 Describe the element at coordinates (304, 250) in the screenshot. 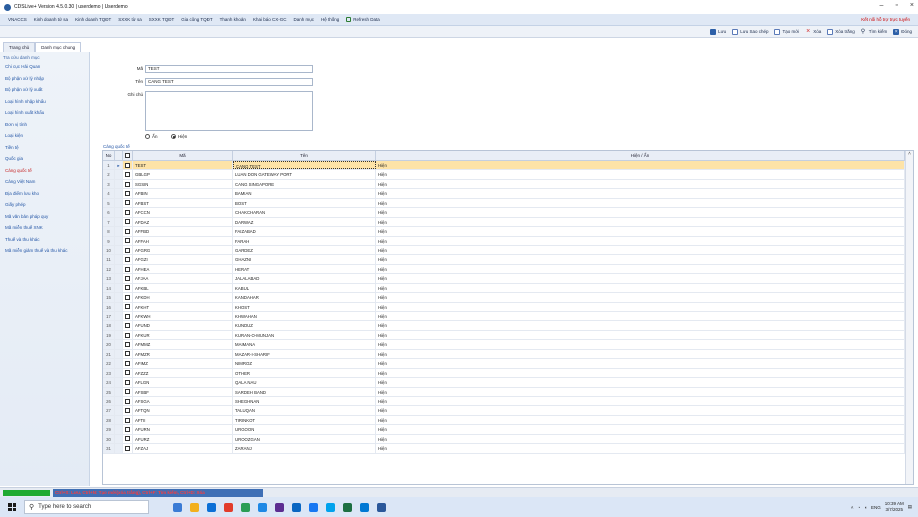

I see `cell-ten: GARDEZ` at that location.